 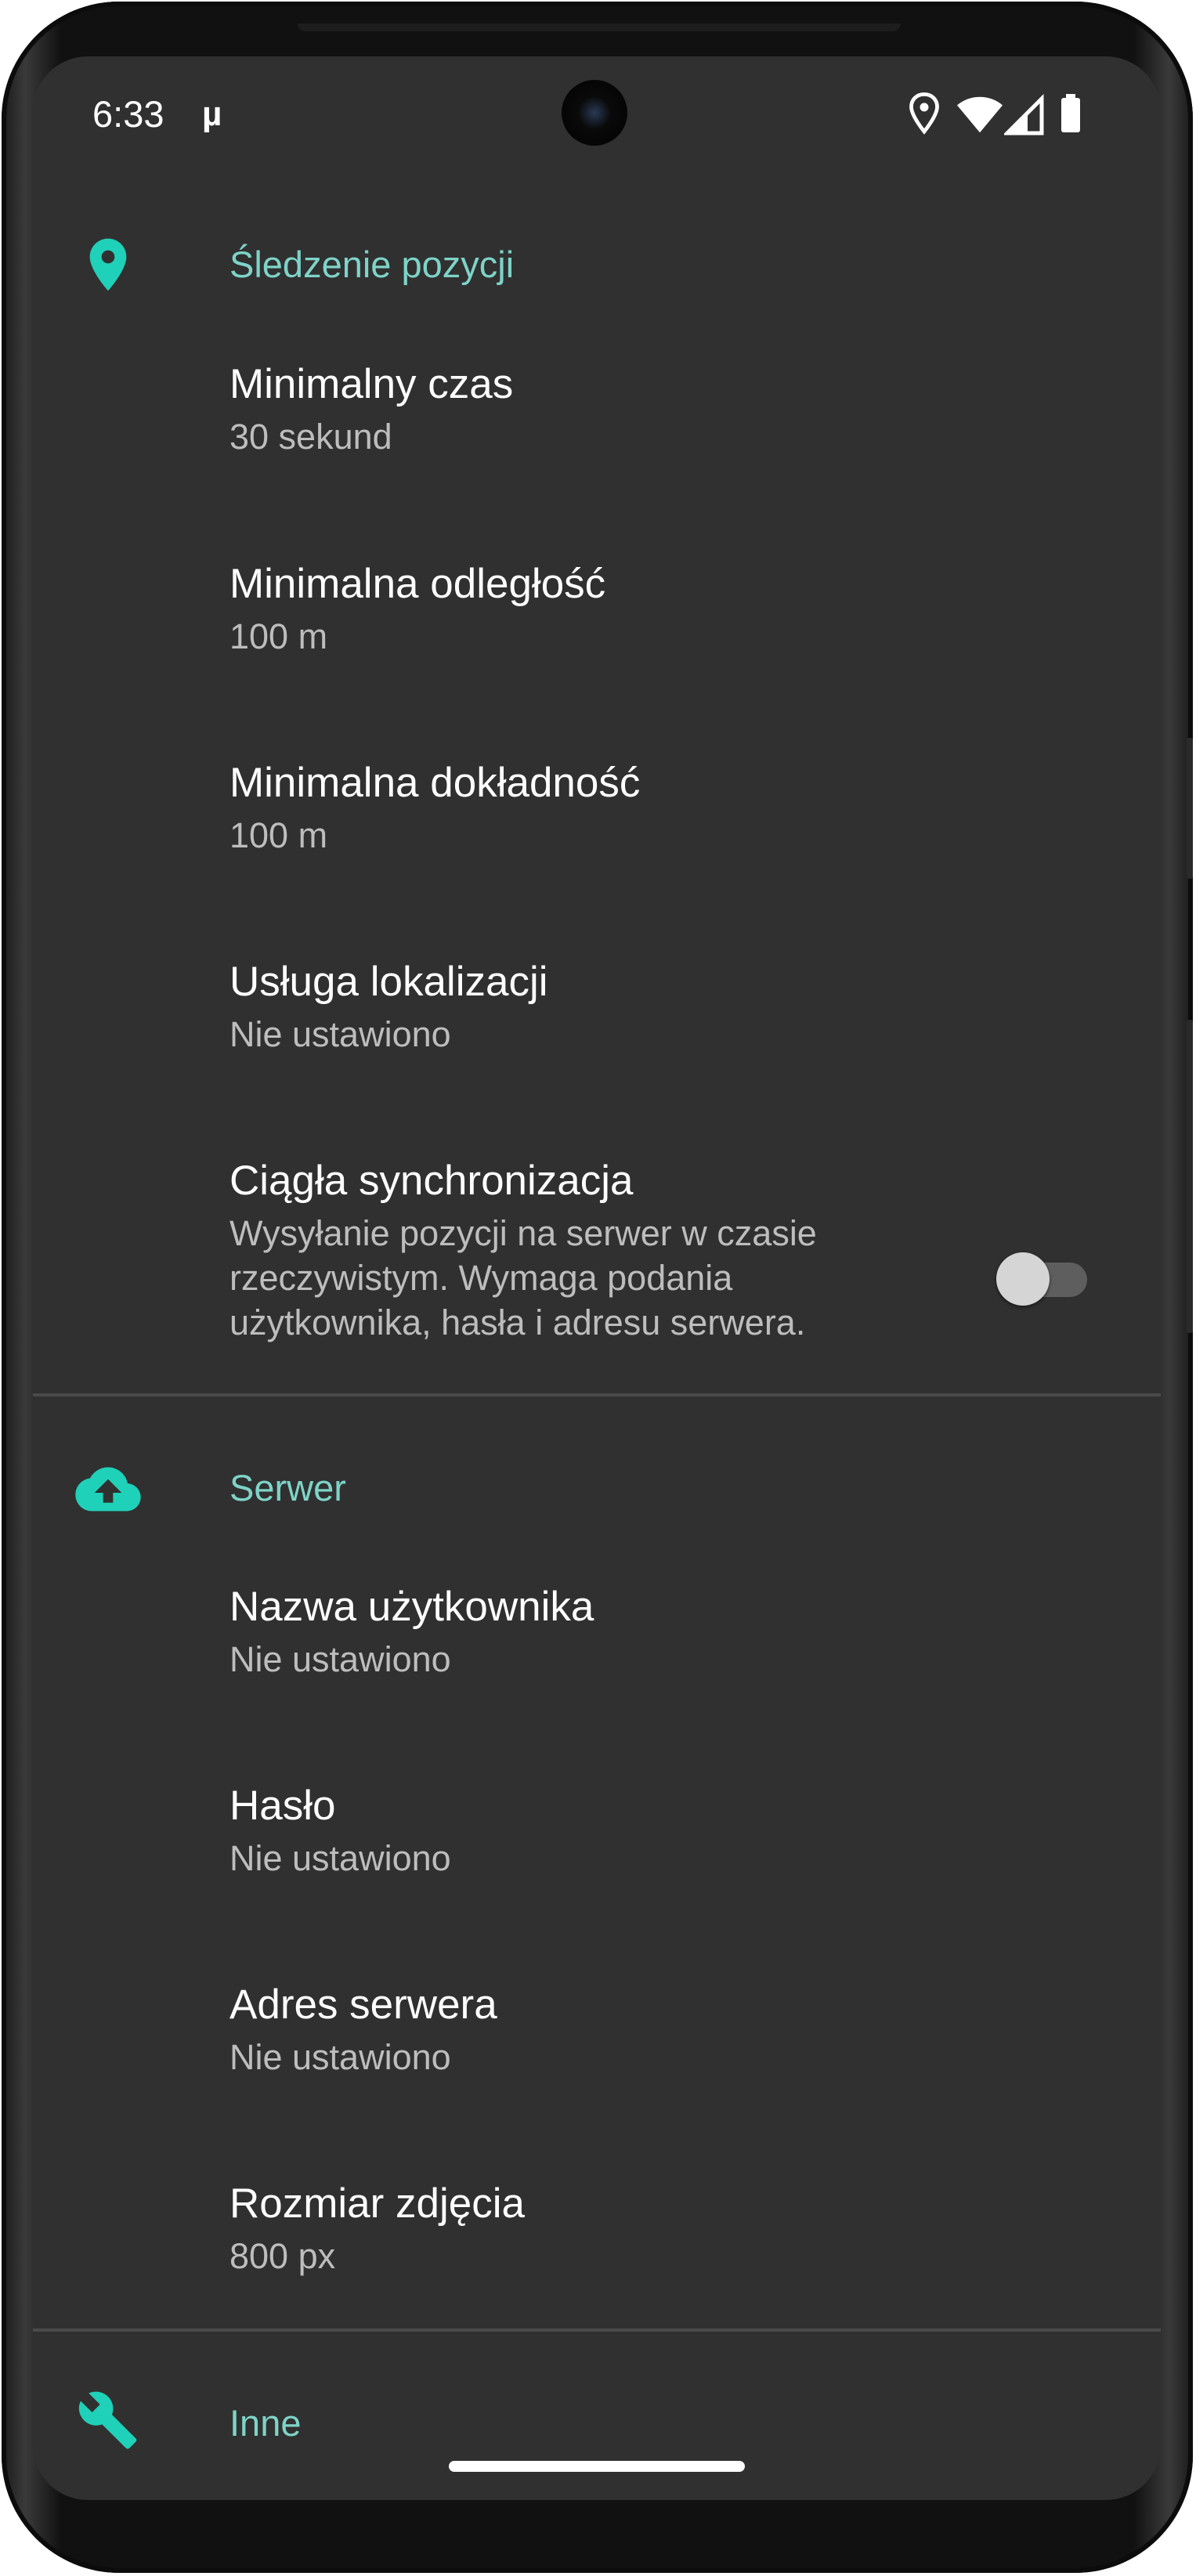 I want to click on pref-username: Nazwa użytkownika Nie ustawiono, so click(x=621, y=1631).